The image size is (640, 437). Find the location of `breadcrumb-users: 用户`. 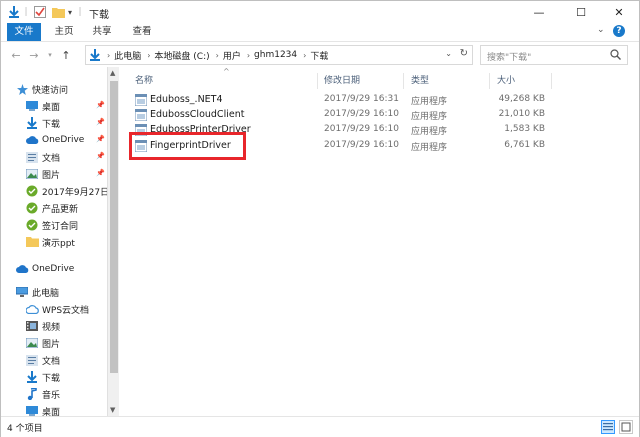

breadcrumb-users: 用户 is located at coordinates (232, 55).